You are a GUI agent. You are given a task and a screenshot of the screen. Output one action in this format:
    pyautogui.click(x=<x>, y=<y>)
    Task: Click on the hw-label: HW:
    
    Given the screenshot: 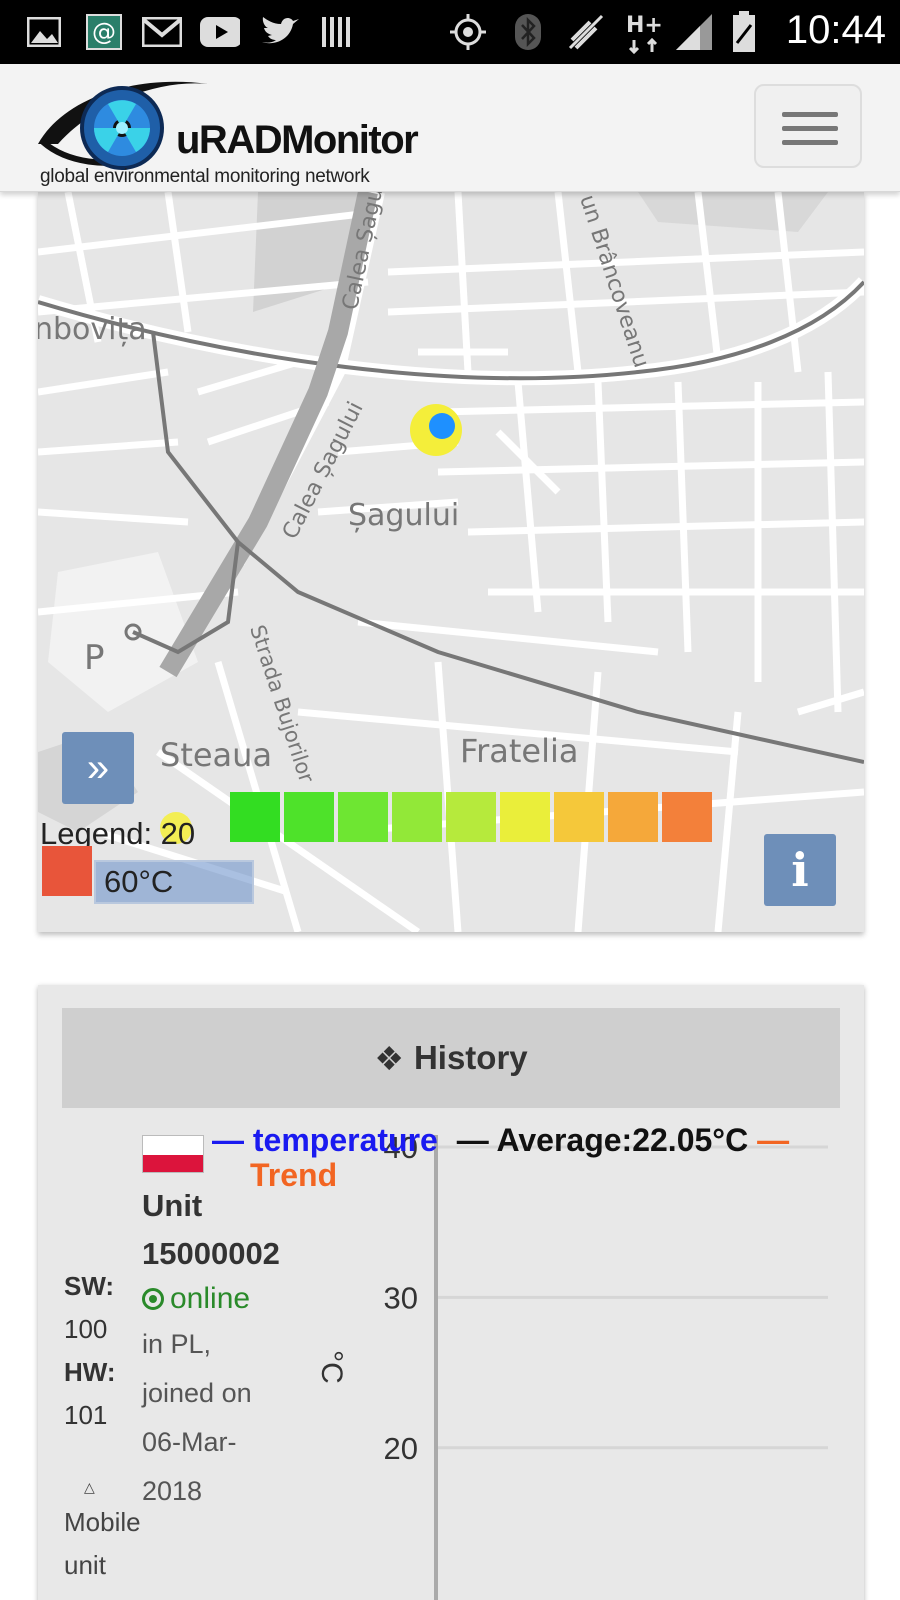 What is the action you would take?
    pyautogui.click(x=90, y=1372)
    